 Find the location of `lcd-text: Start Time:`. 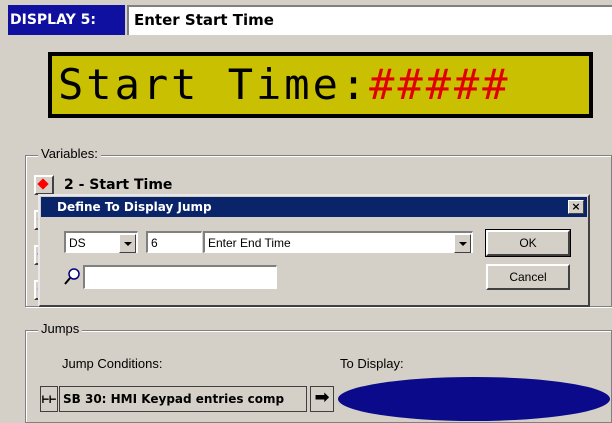

lcd-text: Start Time: is located at coordinates (214, 84).